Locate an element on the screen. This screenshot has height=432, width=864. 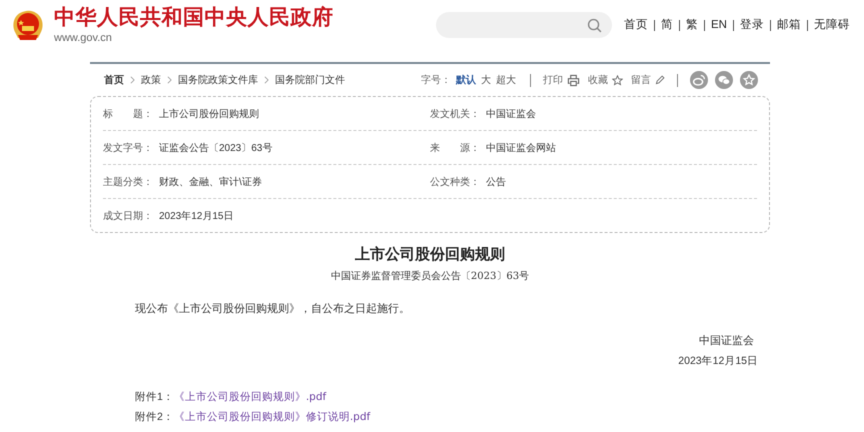
field-label: 标 题： is located at coordinates (128, 114).